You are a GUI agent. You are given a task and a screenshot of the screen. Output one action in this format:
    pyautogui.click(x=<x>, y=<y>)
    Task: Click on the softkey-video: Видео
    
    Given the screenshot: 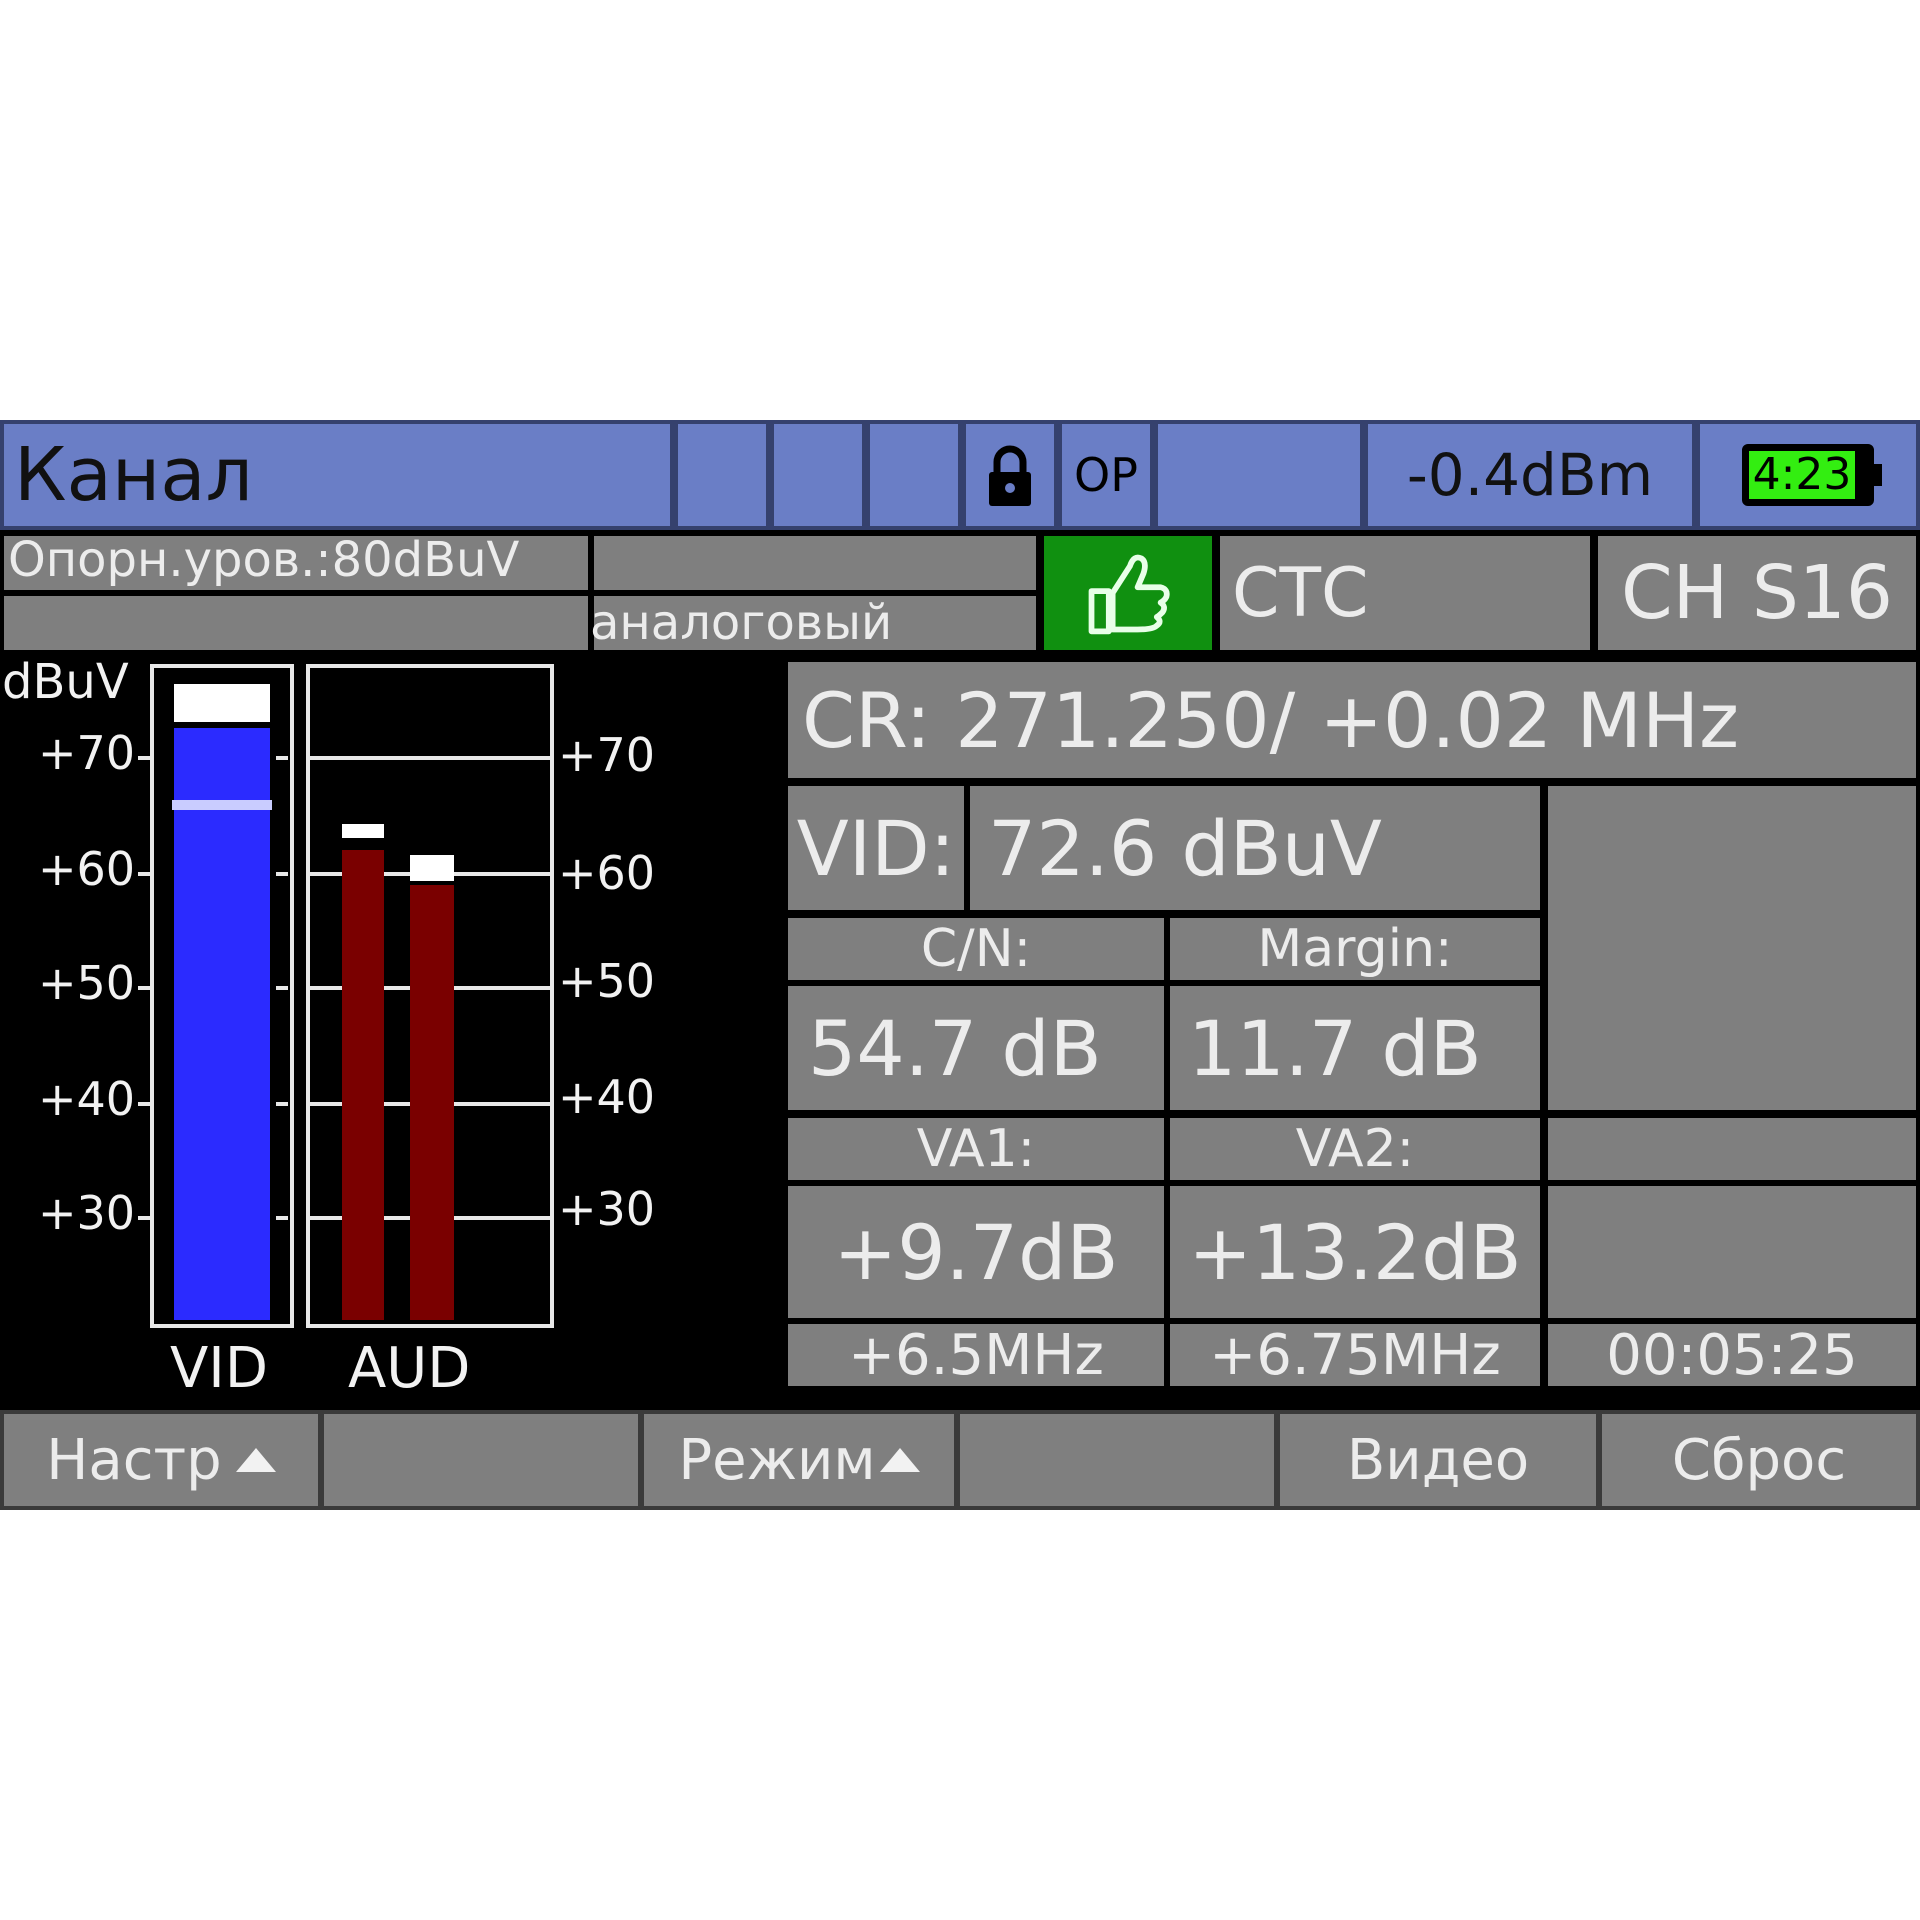 What is the action you would take?
    pyautogui.click(x=1438, y=1460)
    